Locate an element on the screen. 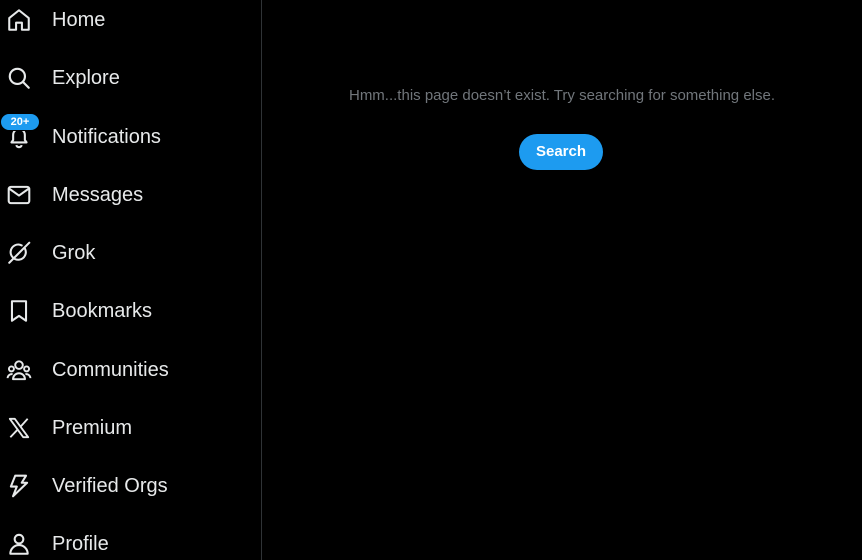  sidebar-item-messages: Messages is located at coordinates (71, 195).